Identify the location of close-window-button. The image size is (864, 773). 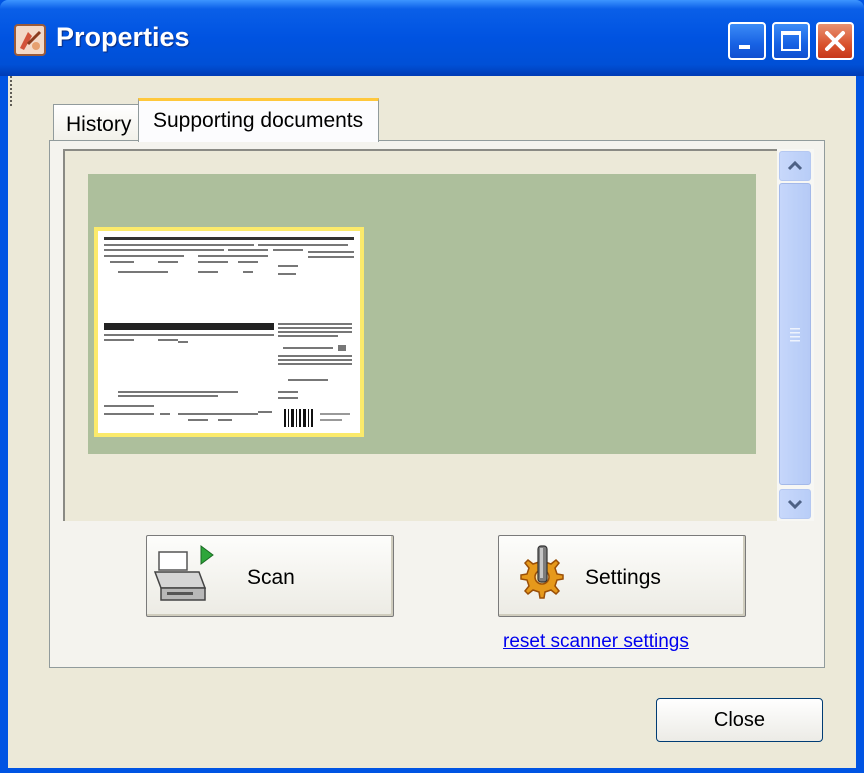
(835, 41).